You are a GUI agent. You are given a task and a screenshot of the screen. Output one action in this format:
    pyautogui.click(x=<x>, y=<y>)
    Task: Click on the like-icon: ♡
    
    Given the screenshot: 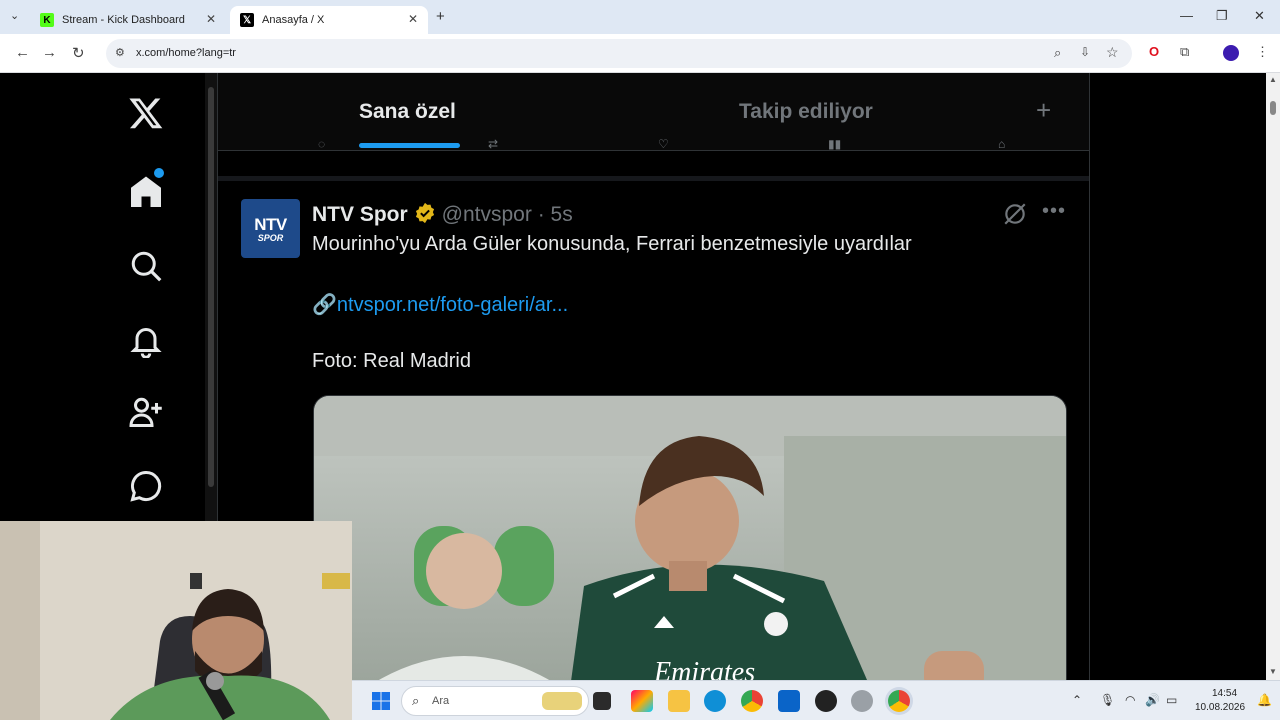 What is the action you would take?
    pyautogui.click(x=663, y=144)
    